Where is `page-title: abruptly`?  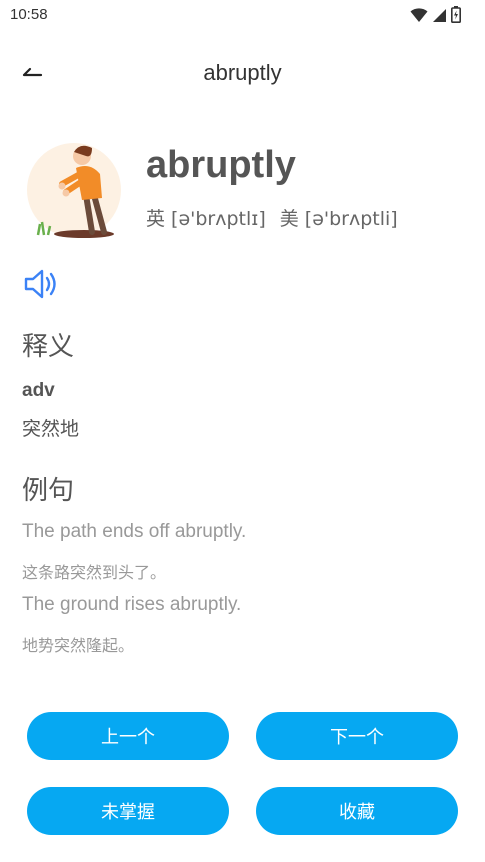 page-title: abruptly is located at coordinates (242, 72).